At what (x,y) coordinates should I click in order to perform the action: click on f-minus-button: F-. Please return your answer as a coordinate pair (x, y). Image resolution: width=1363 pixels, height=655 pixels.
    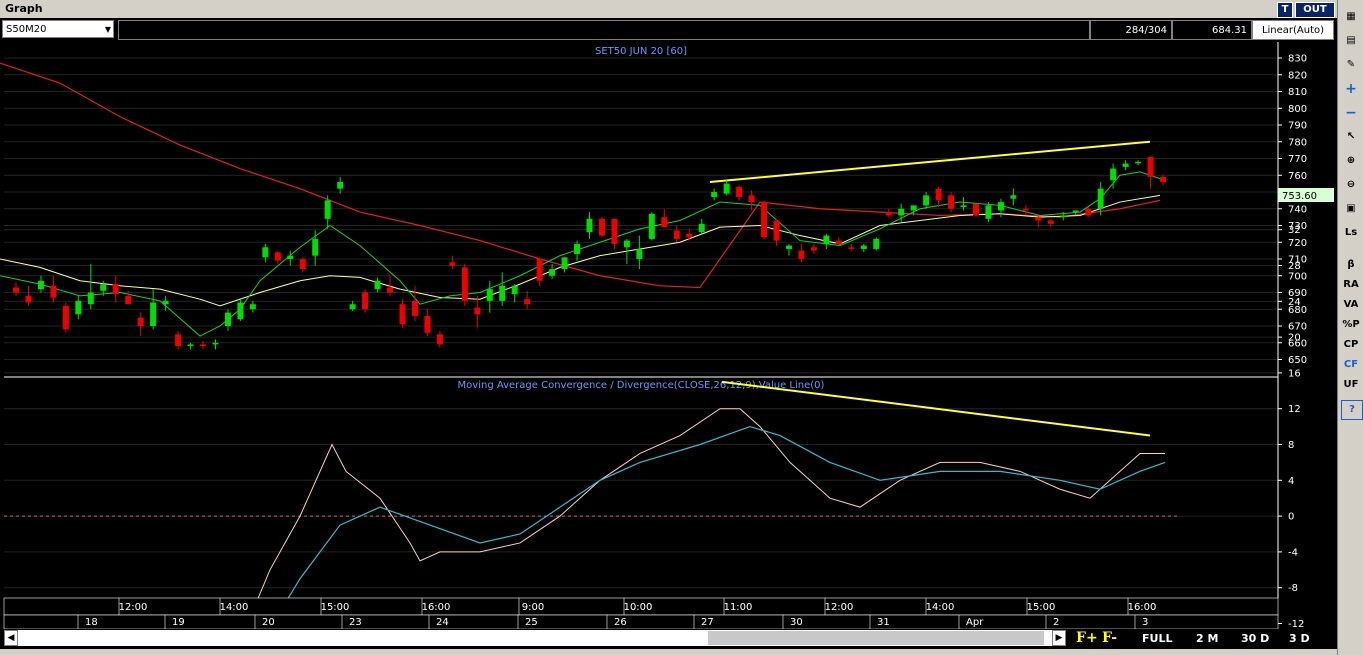
    Looking at the image, I should click on (1109, 638).